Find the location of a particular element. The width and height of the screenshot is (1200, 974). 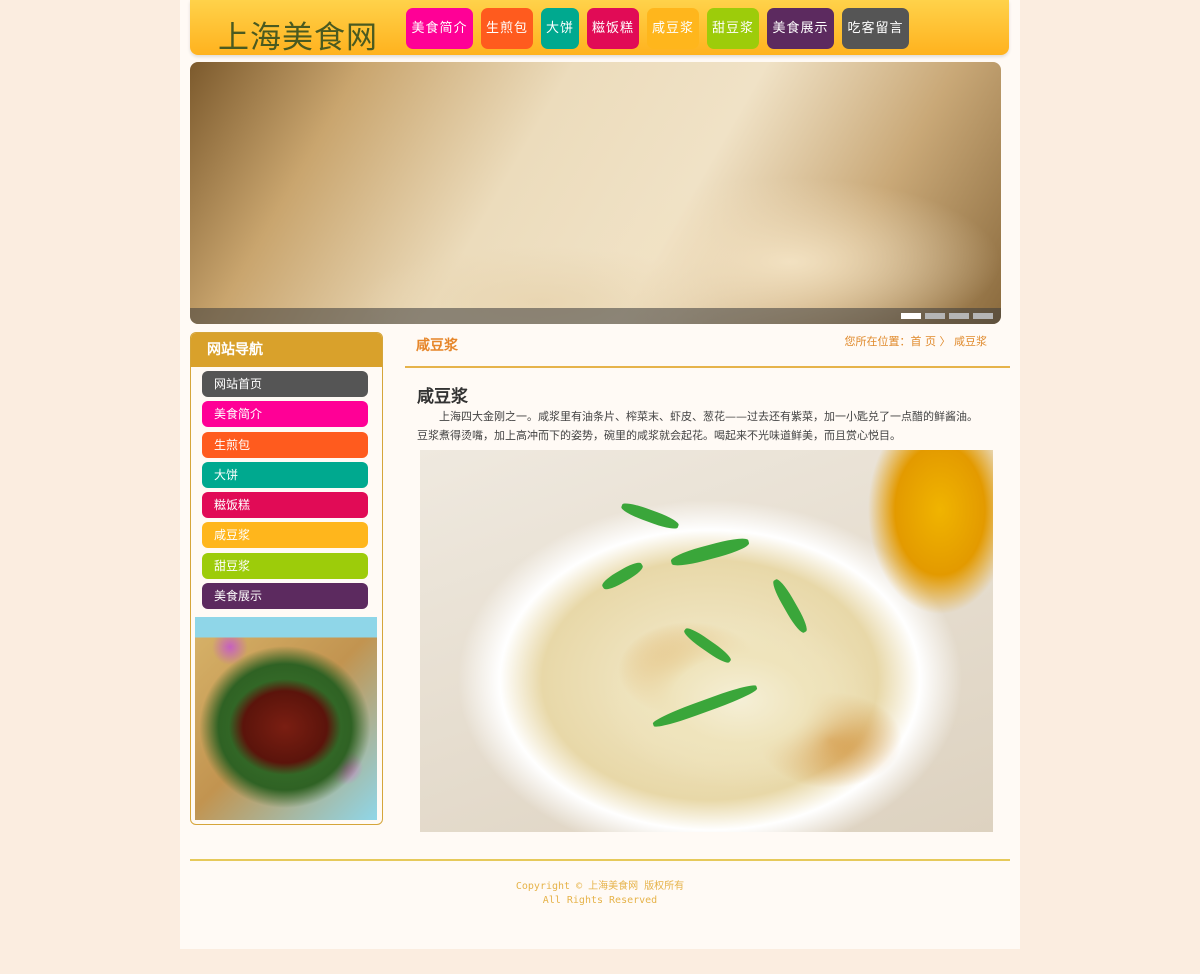

footer-divider is located at coordinates (600, 860).